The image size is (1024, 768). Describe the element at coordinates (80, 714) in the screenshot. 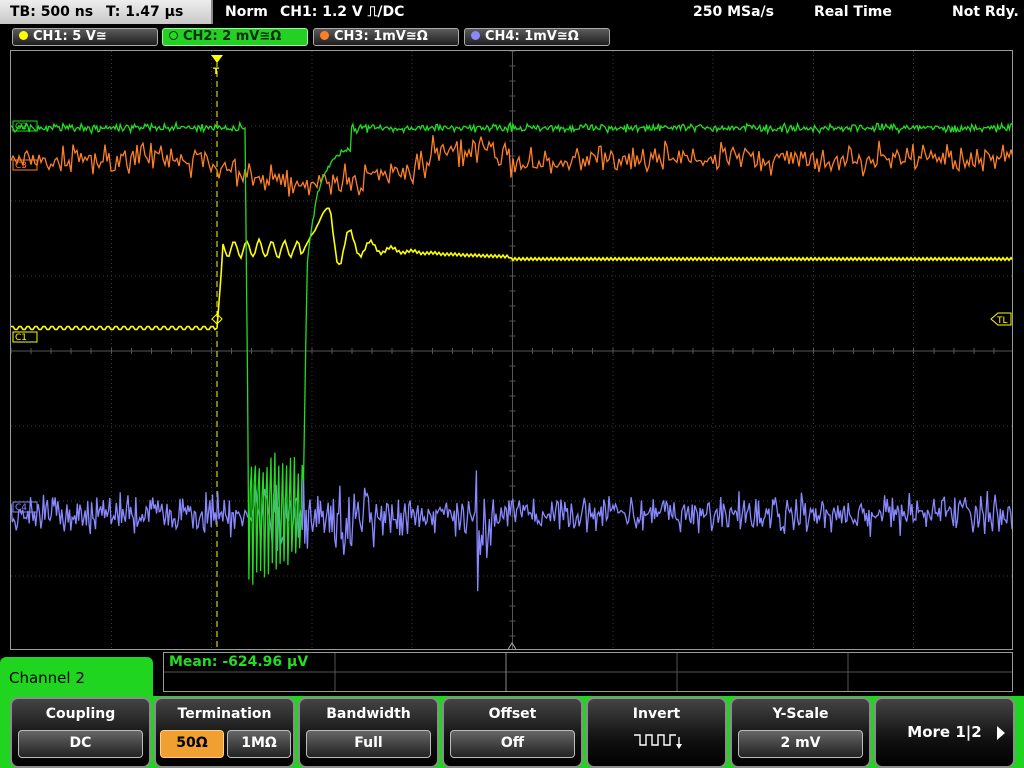

I see `coupling-title: Coupling` at that location.